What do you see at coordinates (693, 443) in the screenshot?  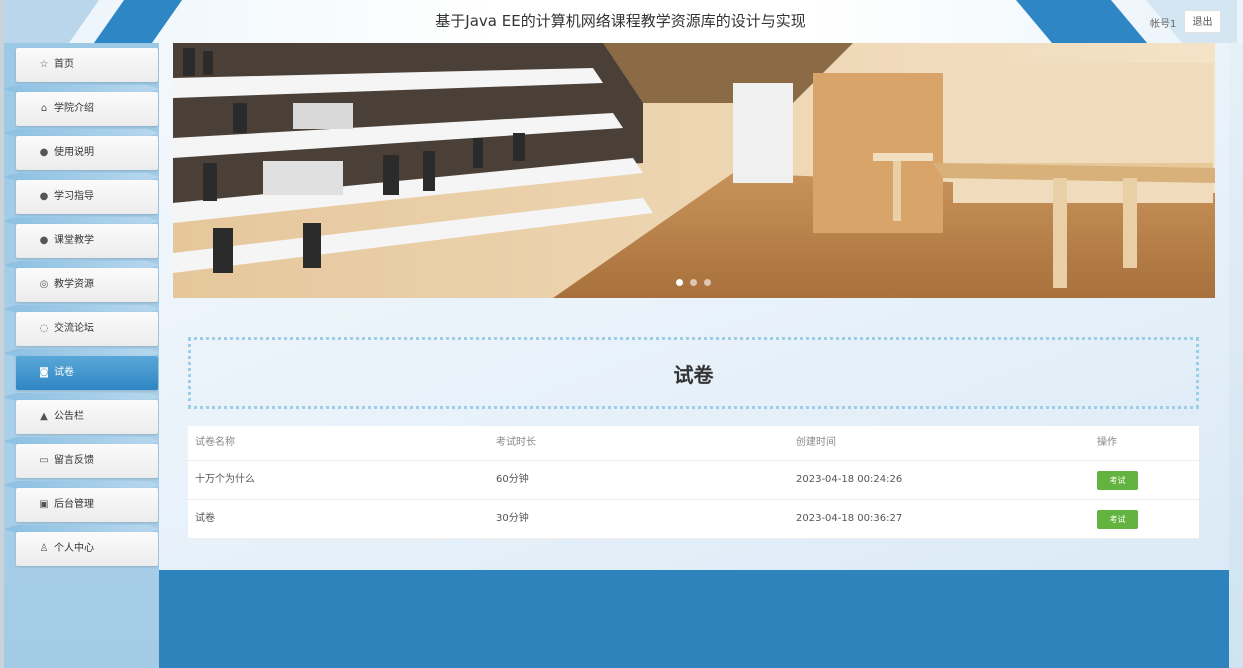 I see `table-header-row: 试卷名称 考试时长 创建时间 操作` at bounding box center [693, 443].